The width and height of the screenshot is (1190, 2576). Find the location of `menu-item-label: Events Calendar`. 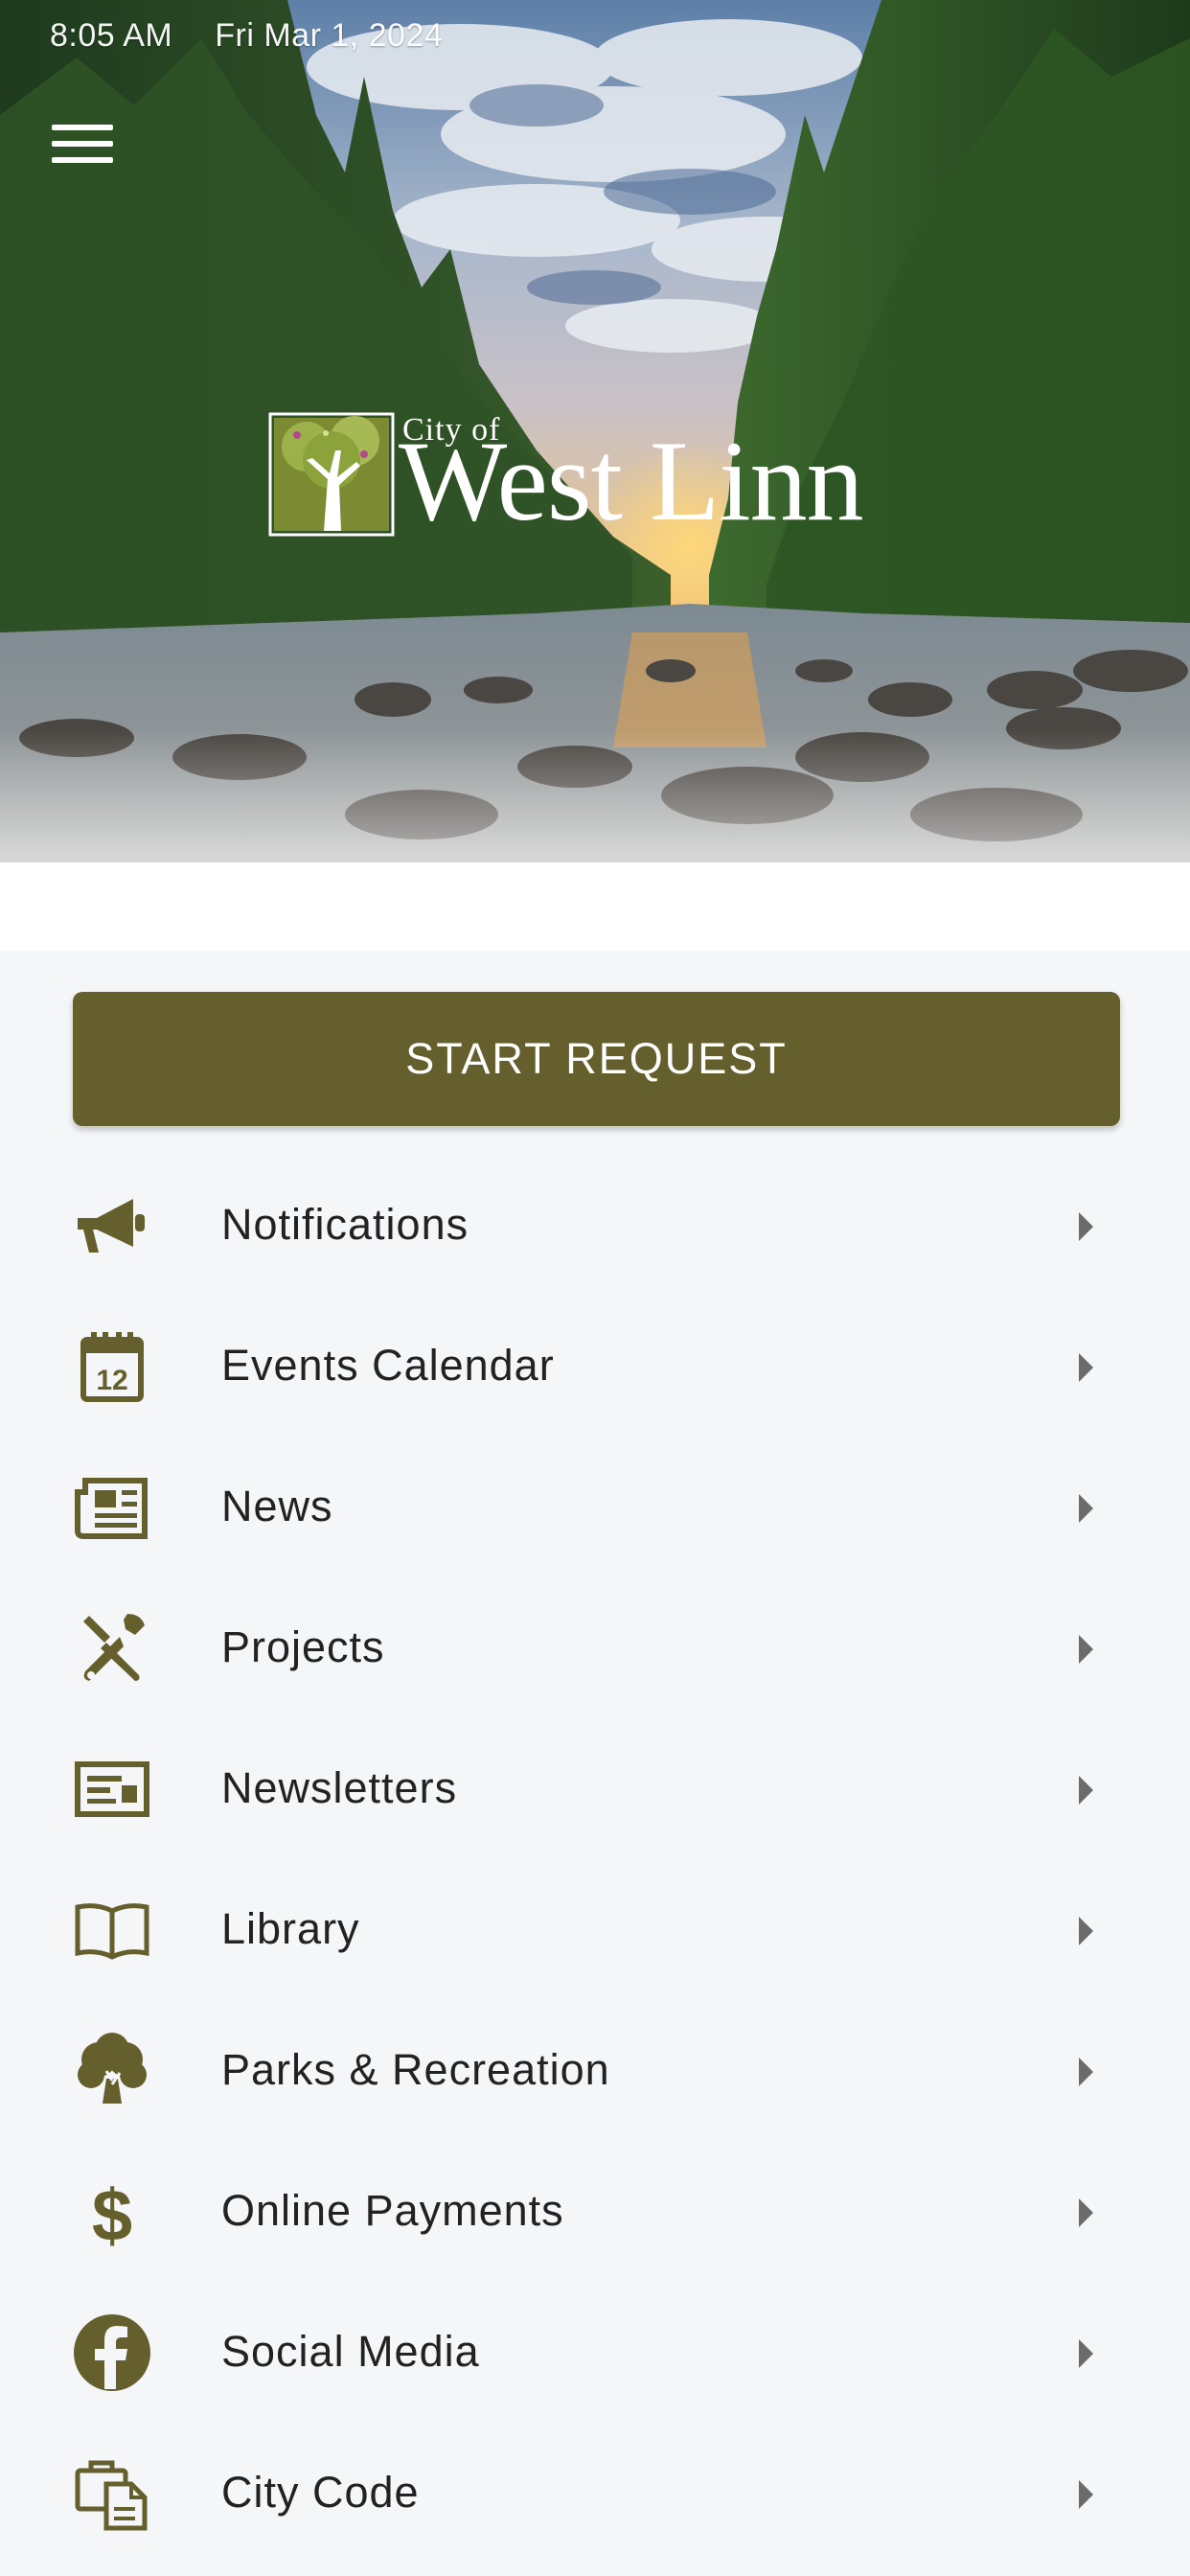

menu-item-label: Events Calendar is located at coordinates (388, 1365).